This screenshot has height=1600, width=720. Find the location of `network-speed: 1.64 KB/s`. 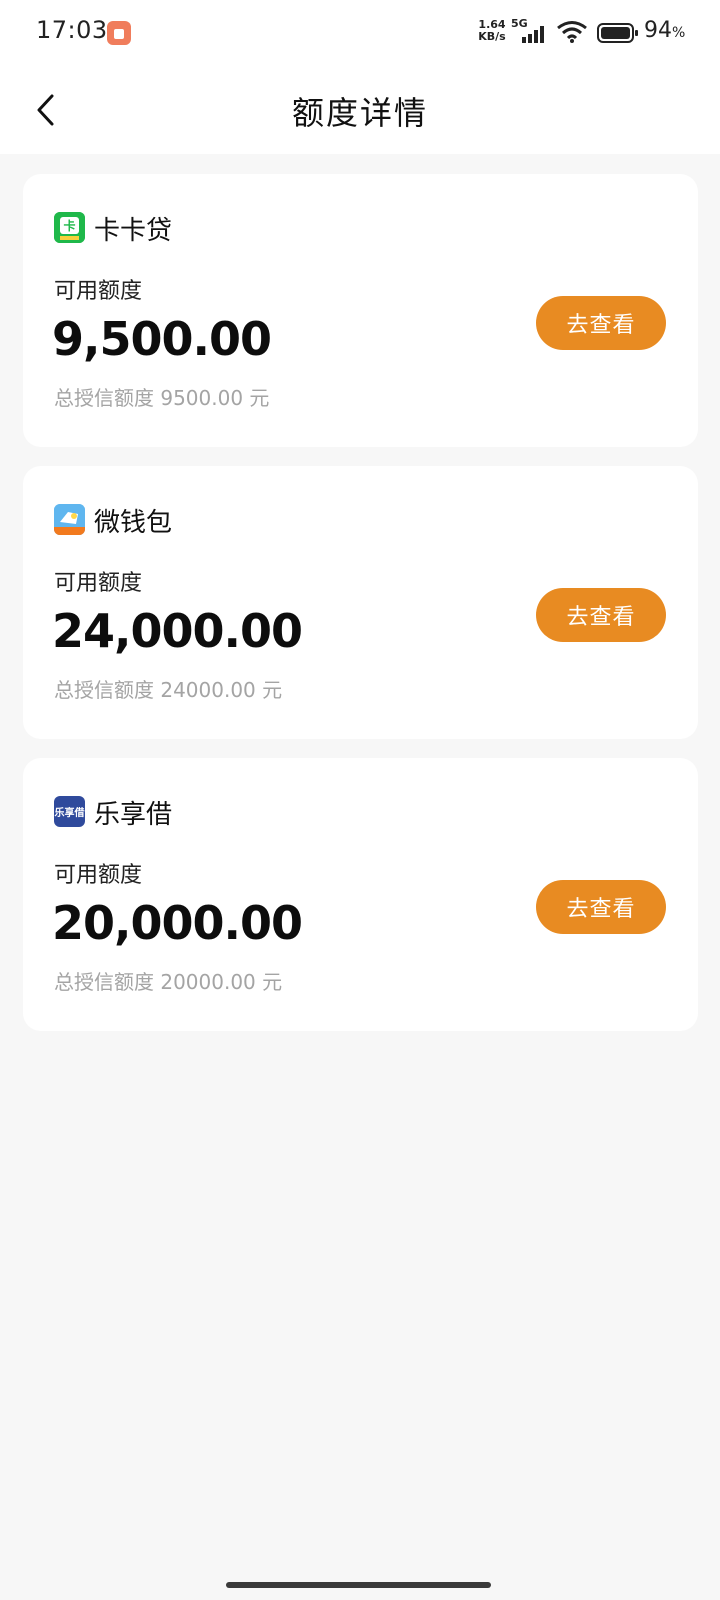

network-speed: 1.64 KB/s is located at coordinates (492, 31).